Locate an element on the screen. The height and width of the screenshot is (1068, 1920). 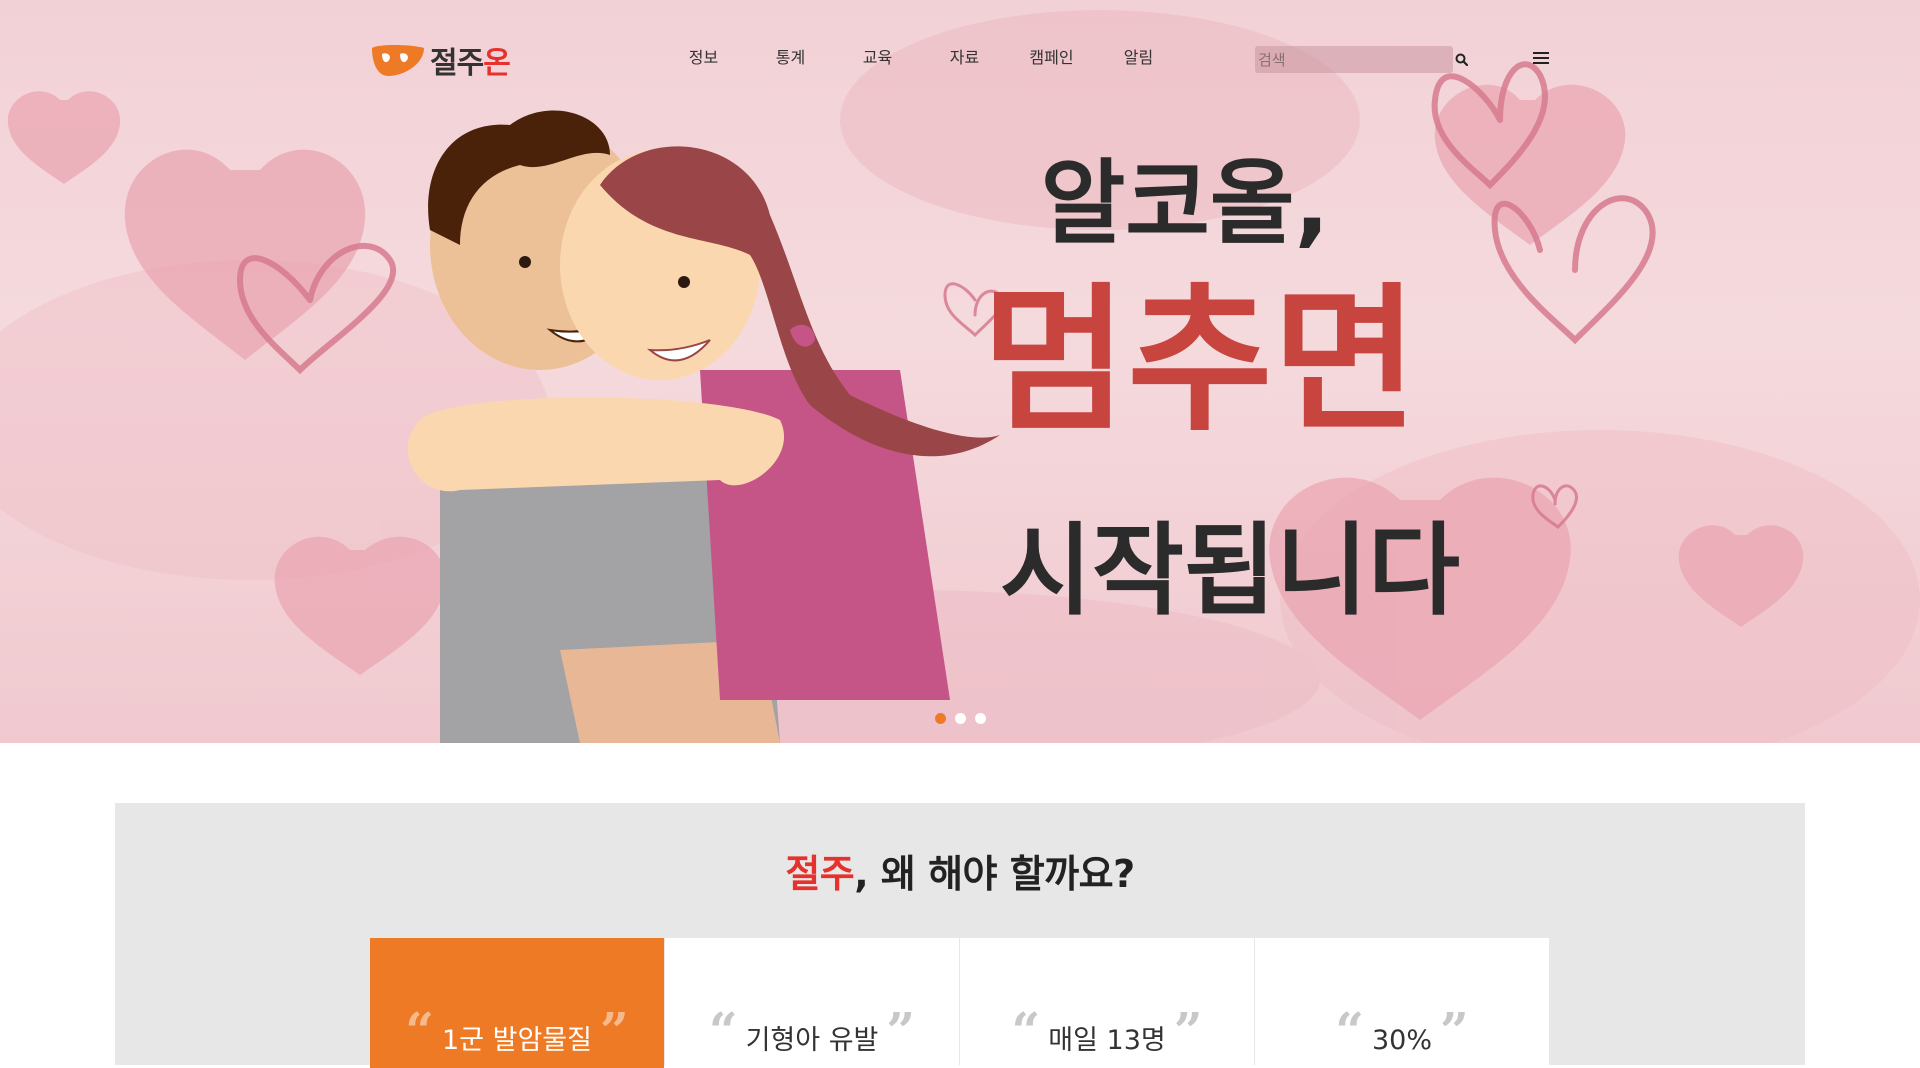
reason-card-label: 기형아 유발 is located at coordinates (812, 1040).